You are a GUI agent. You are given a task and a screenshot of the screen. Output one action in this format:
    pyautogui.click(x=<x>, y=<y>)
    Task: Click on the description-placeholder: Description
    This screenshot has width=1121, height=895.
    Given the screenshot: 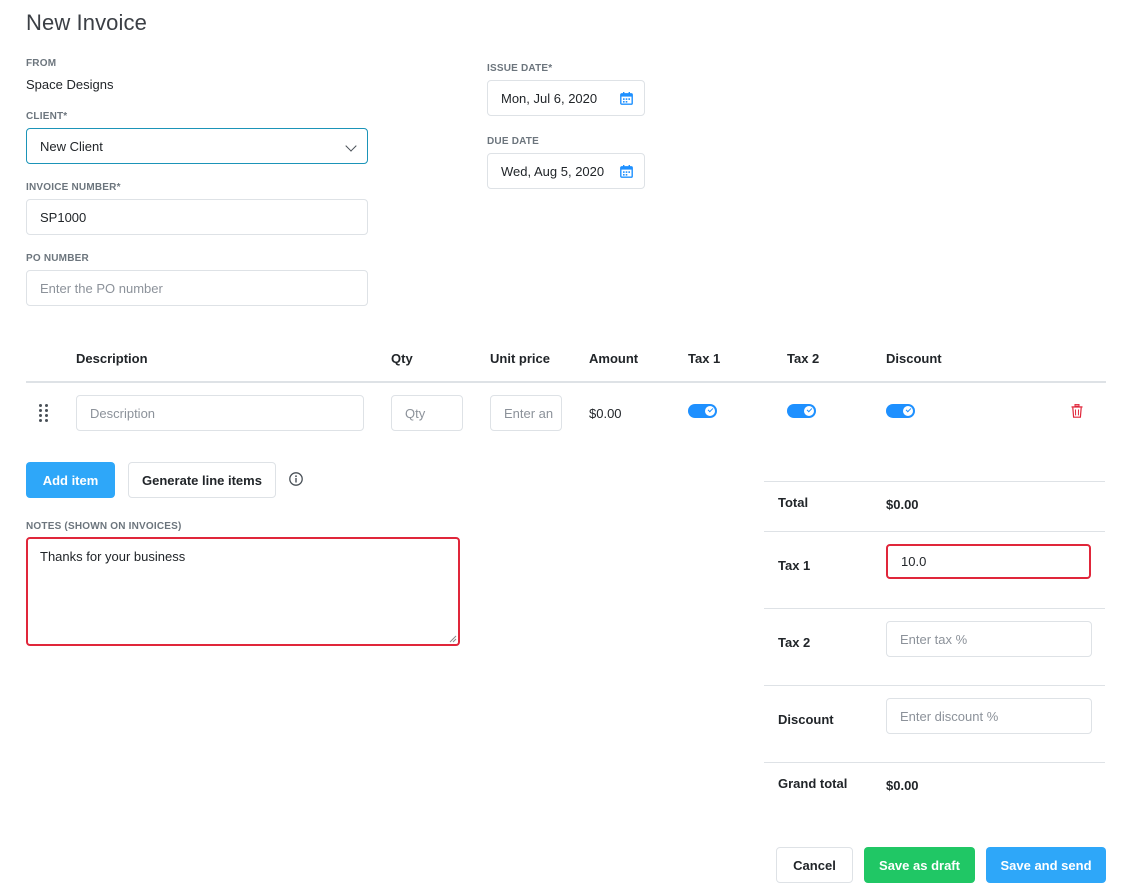 What is the action you would take?
    pyautogui.click(x=123, y=413)
    